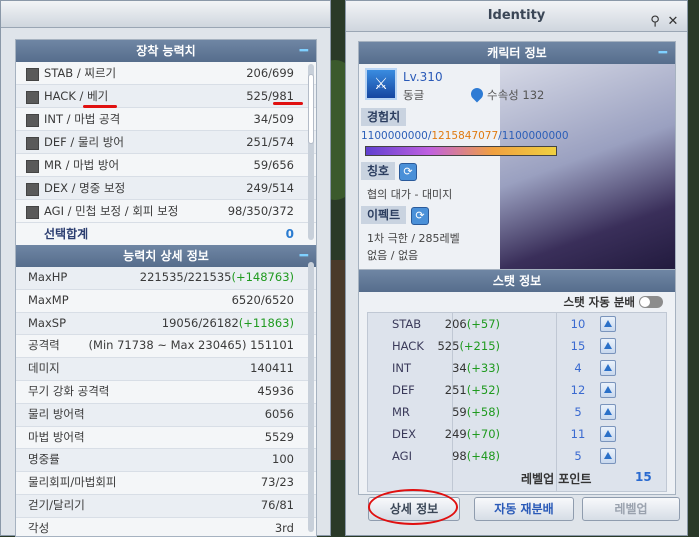 This screenshot has height=537, width=699. What do you see at coordinates (260, 211) in the screenshot?
I see `stat-value: 98/350/372` at bounding box center [260, 211].